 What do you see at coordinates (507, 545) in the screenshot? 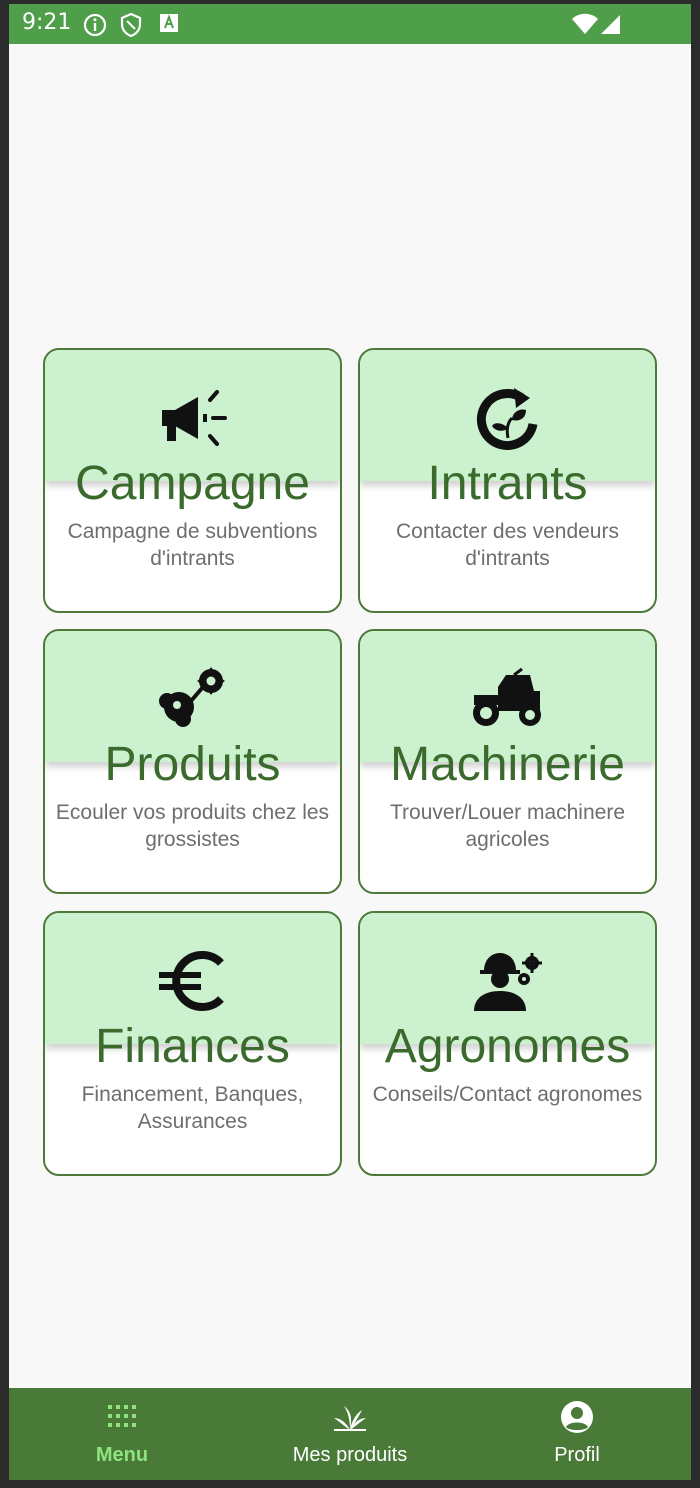
I see `card-description: Contacter des vendeurs d'intrants` at bounding box center [507, 545].